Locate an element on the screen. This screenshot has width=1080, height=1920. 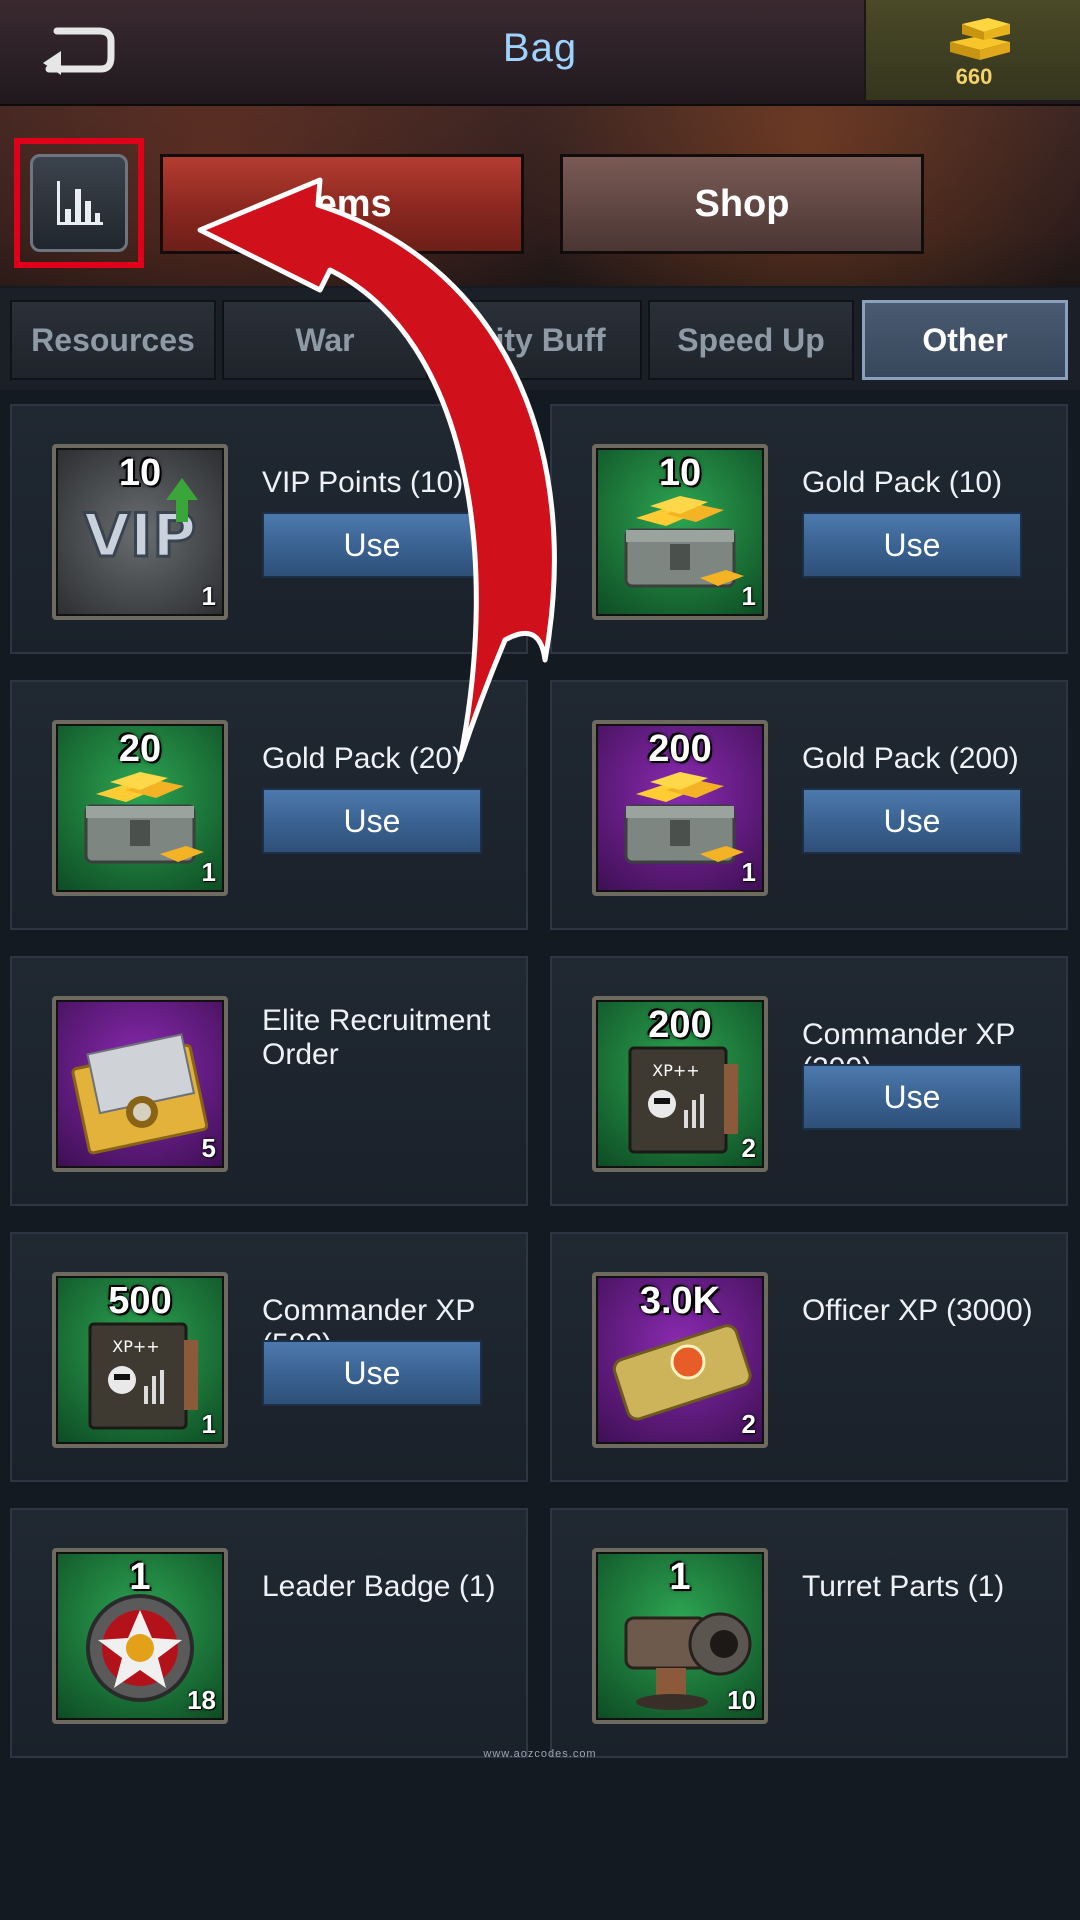
main-tab-strip: Items Shop is located at coordinates (540, 196).